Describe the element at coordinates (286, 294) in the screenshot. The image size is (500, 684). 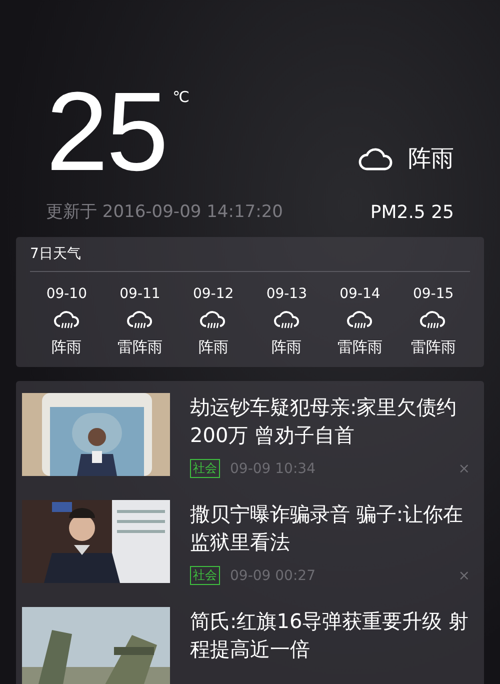
I see `forecast-date: 09-13` at that location.